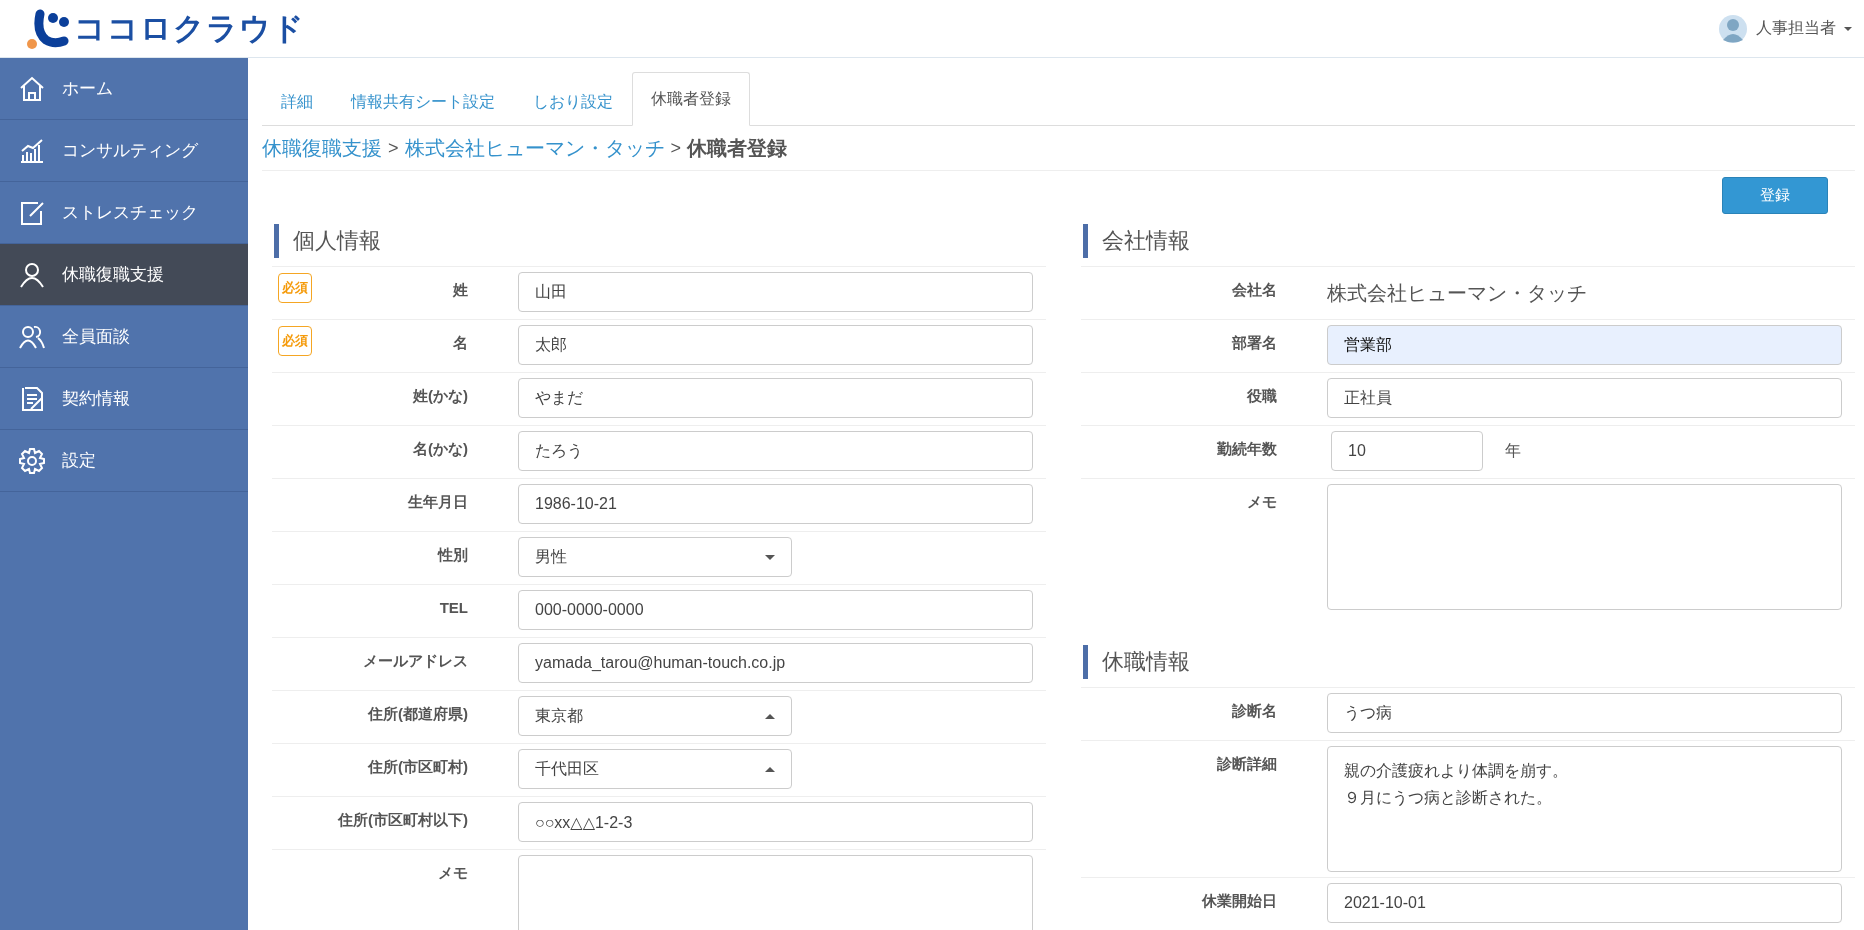 The height and width of the screenshot is (930, 1864). Describe the element at coordinates (660, 241) in the screenshot. I see `section-title: 個人情報` at that location.